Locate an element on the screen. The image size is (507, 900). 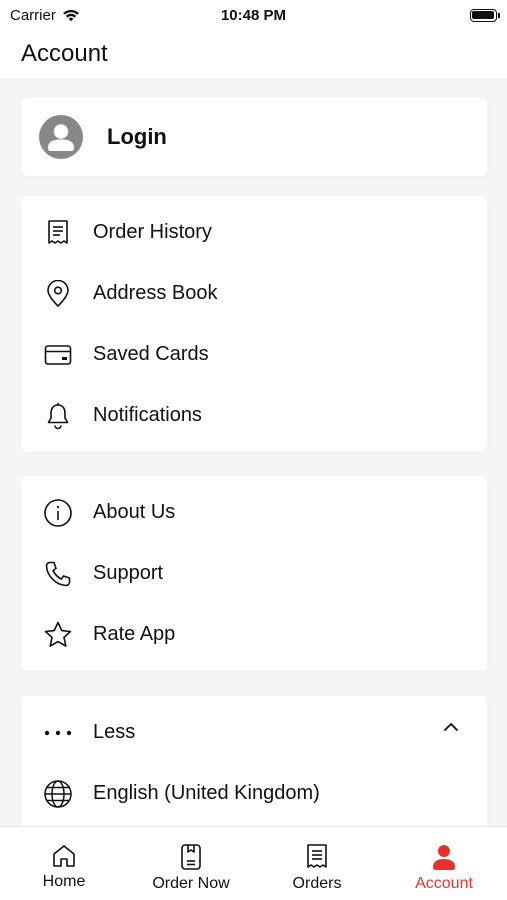
tab-label: Home is located at coordinates (64, 881).